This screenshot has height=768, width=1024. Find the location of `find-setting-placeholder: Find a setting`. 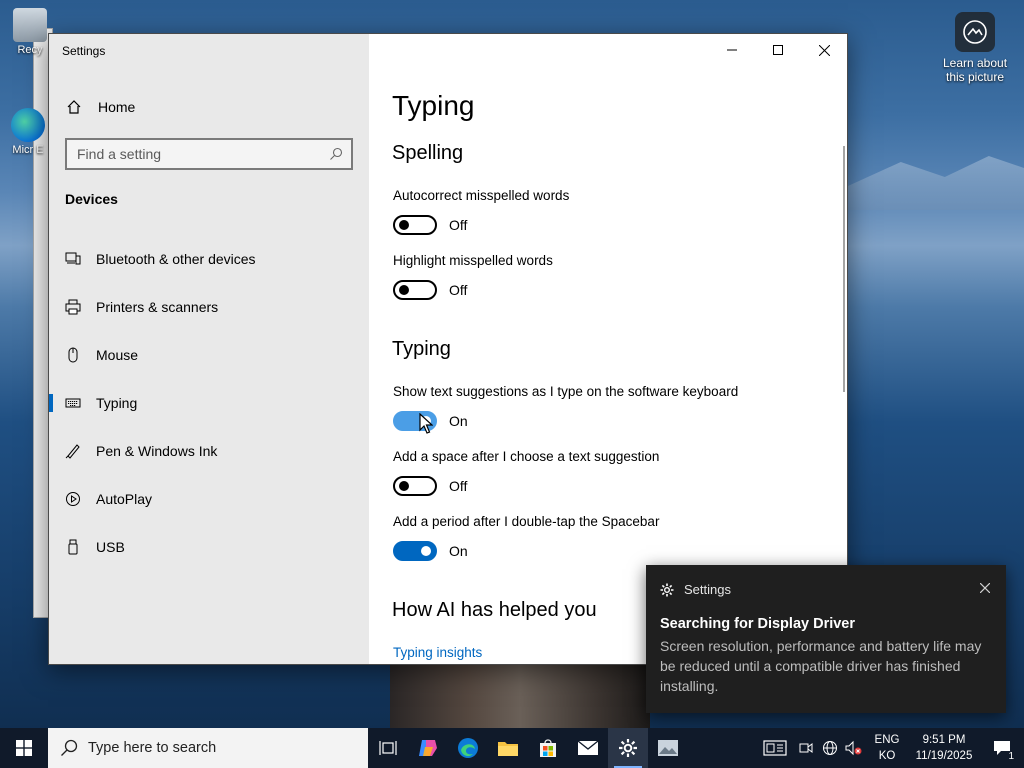

find-setting-placeholder: Find a setting is located at coordinates (119, 154).